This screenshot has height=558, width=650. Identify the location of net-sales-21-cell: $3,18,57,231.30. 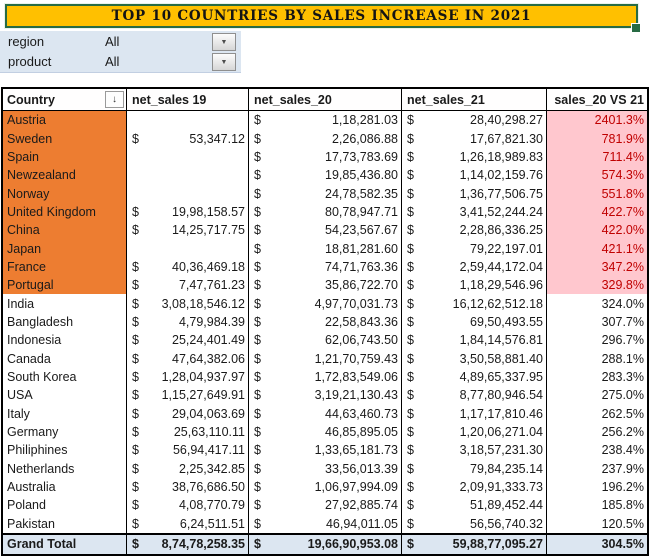
(474, 450).